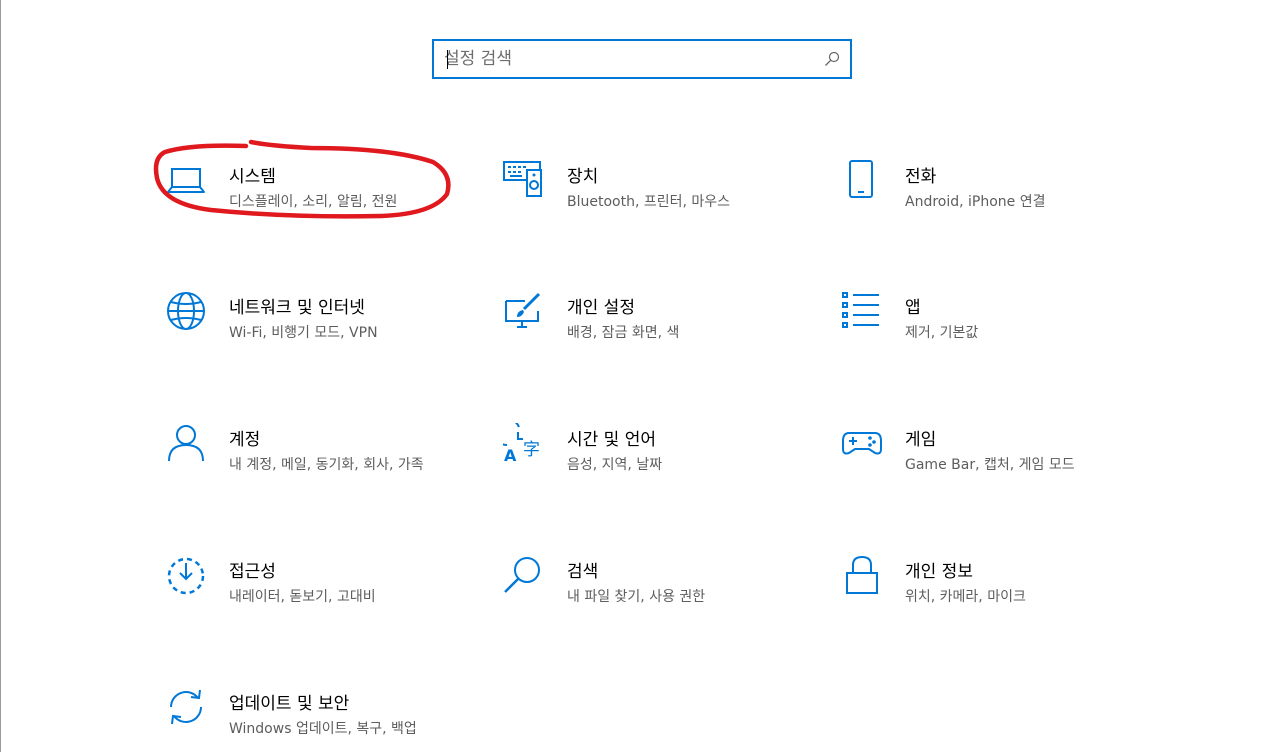 The height and width of the screenshot is (752, 1276). Describe the element at coordinates (623, 333) in the screenshot. I see `tile-description: 배경, 잠금 화면, 색` at that location.